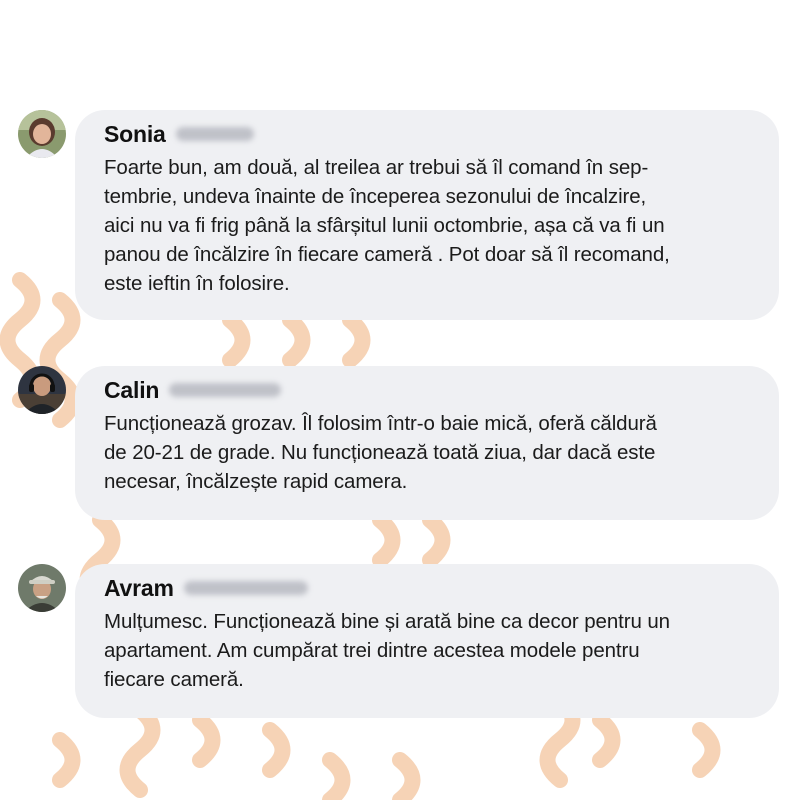  I want to click on avatar-photo-woman-icon, so click(42, 134).